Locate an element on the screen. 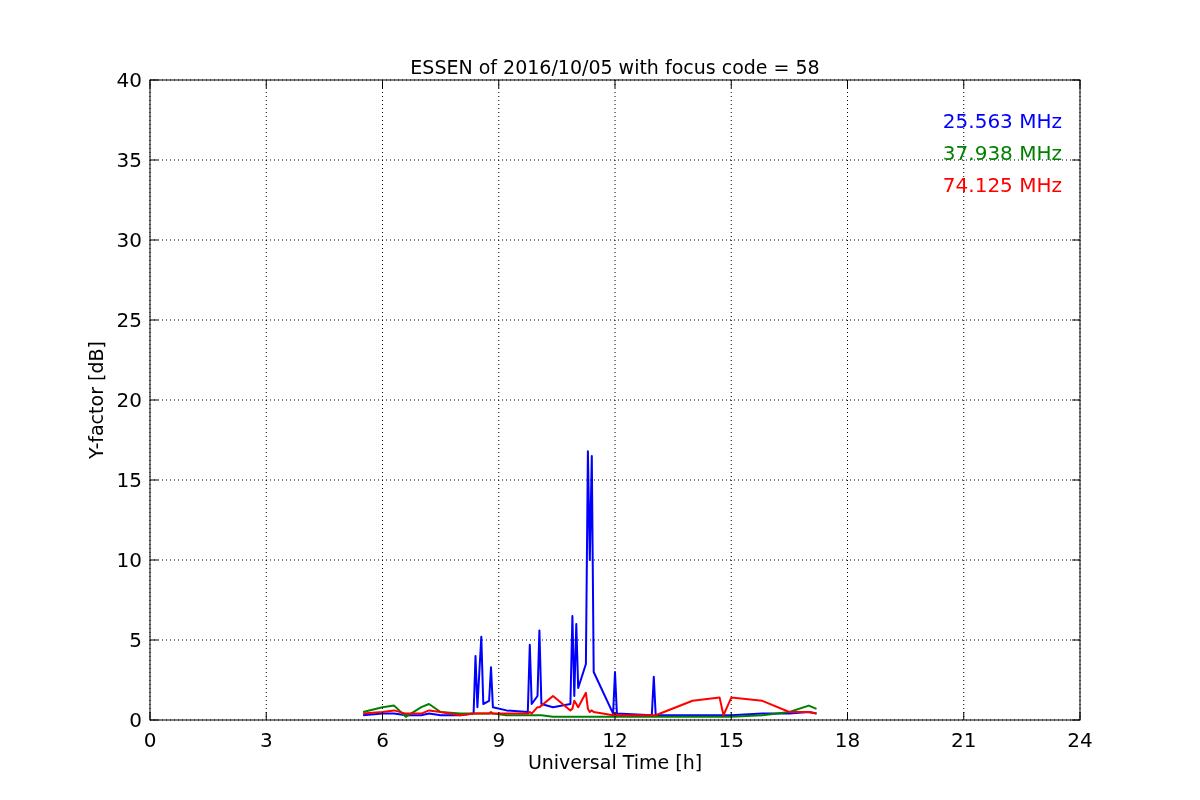 This screenshot has height=800, width=1200. y-tick-label: 25 is located at coordinates (129, 320).